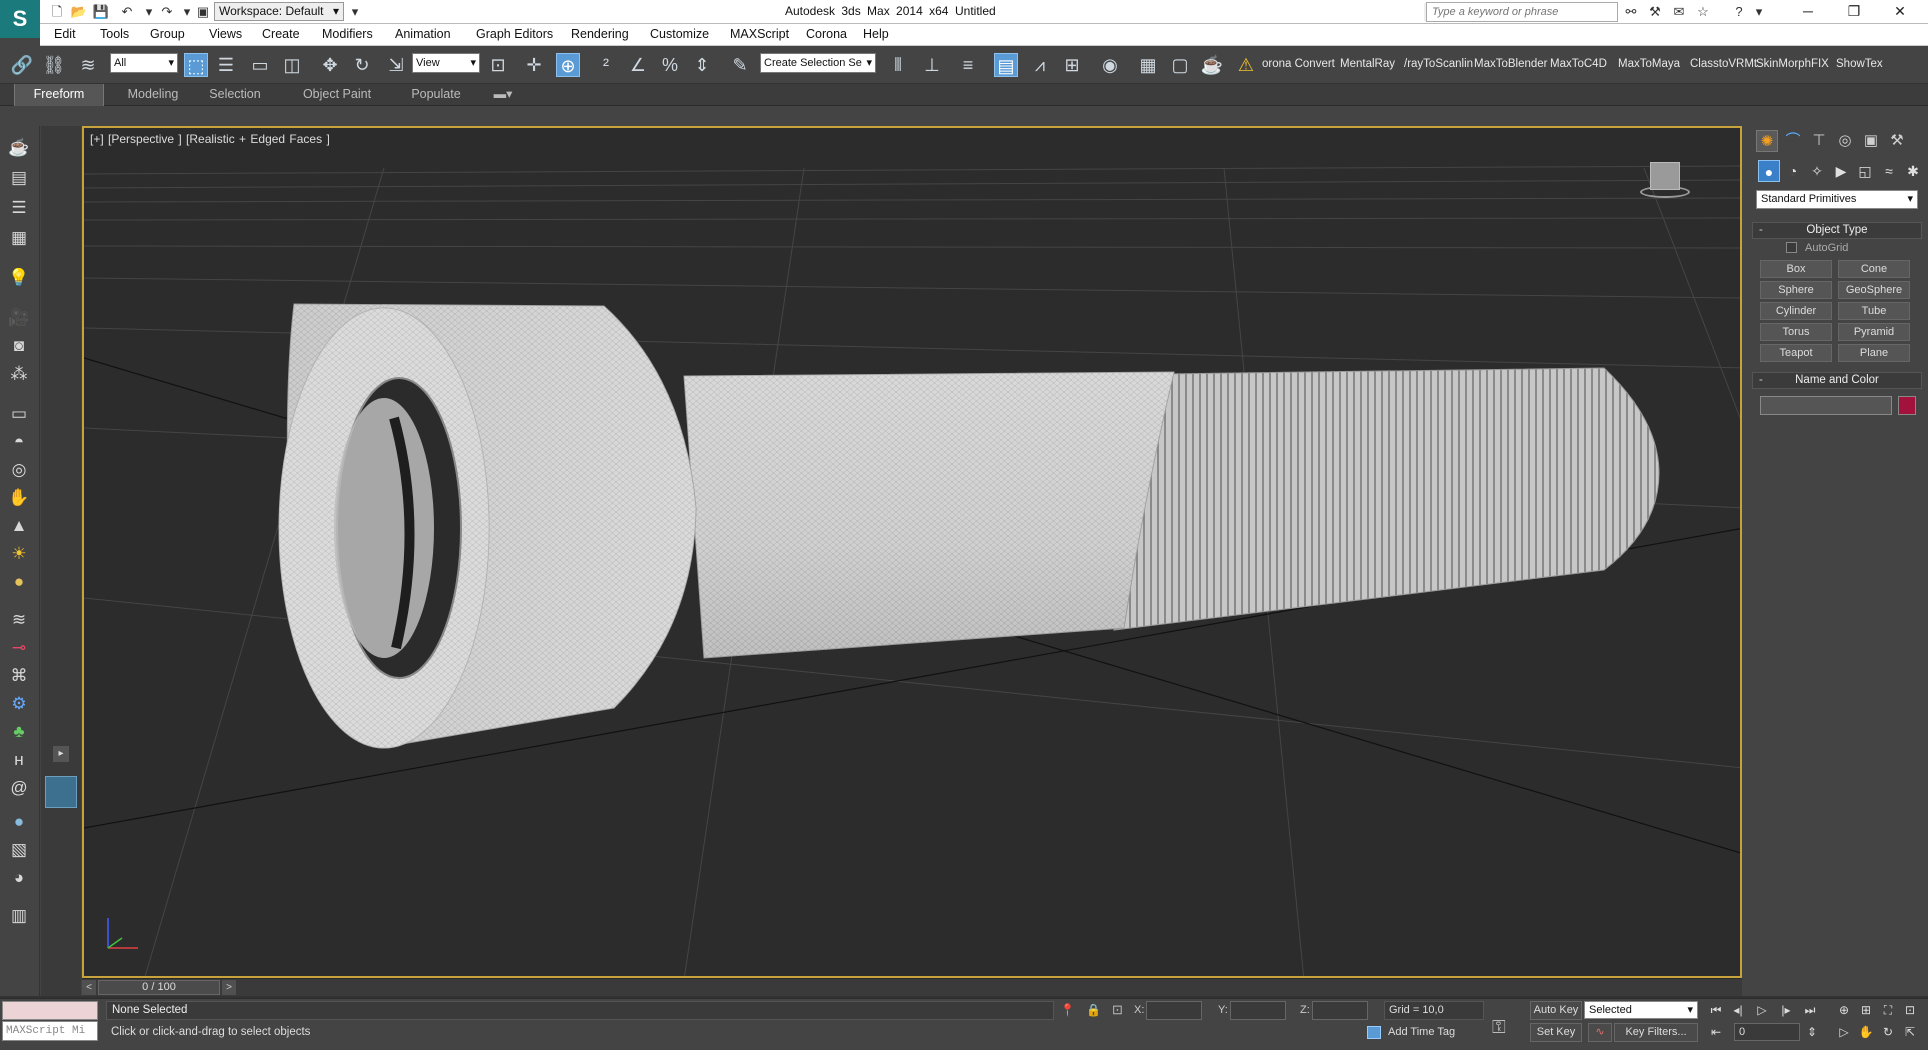  Describe the element at coordinates (740, 65) in the screenshot. I see `edit-named-selection-icon: ✎` at that location.